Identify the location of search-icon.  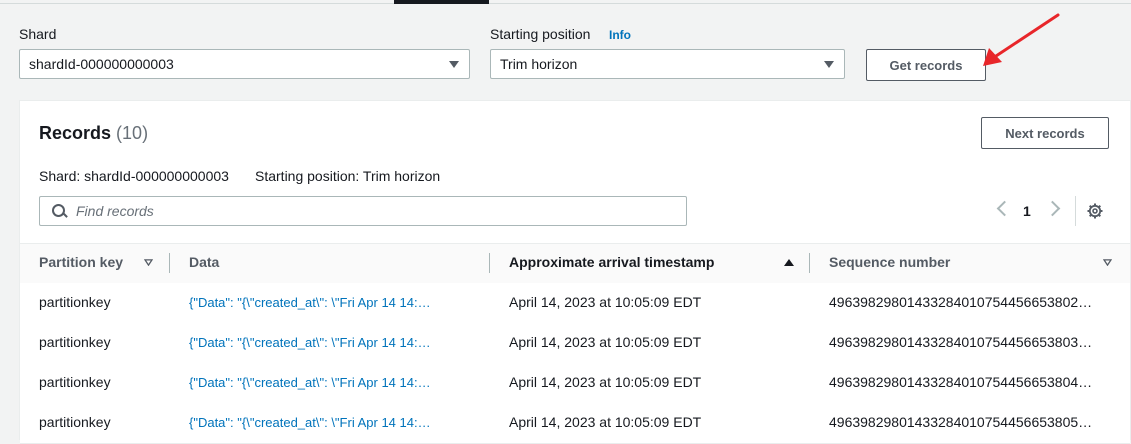
(57, 211).